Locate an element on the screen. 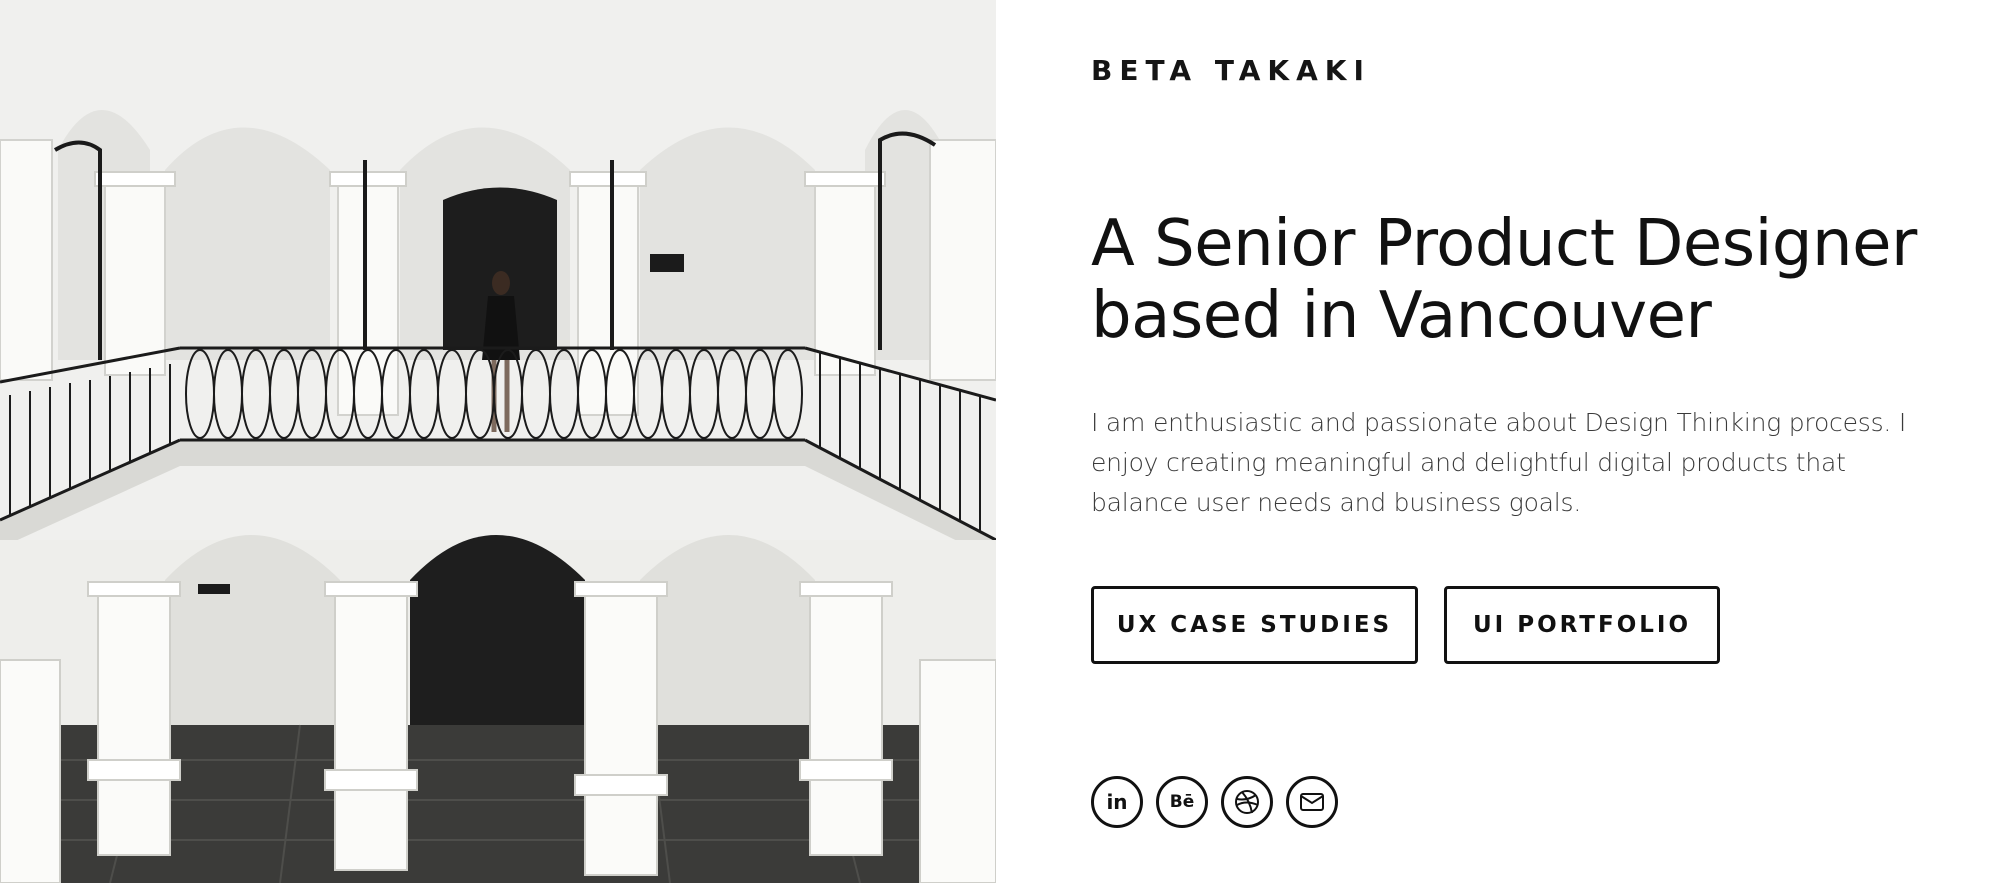 The image size is (1999, 883). linkedin-icon: in is located at coordinates (1117, 802).